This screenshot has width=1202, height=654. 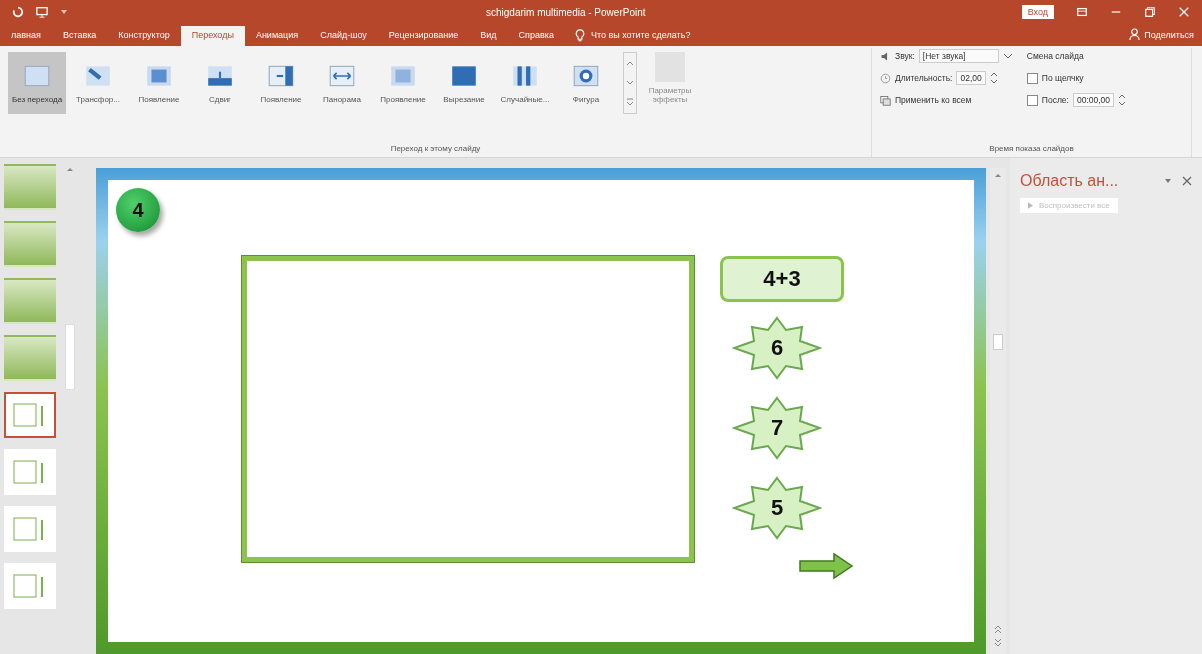 What do you see at coordinates (79, 36) in the screenshot?
I see `ribbon-tab: Вставка` at bounding box center [79, 36].